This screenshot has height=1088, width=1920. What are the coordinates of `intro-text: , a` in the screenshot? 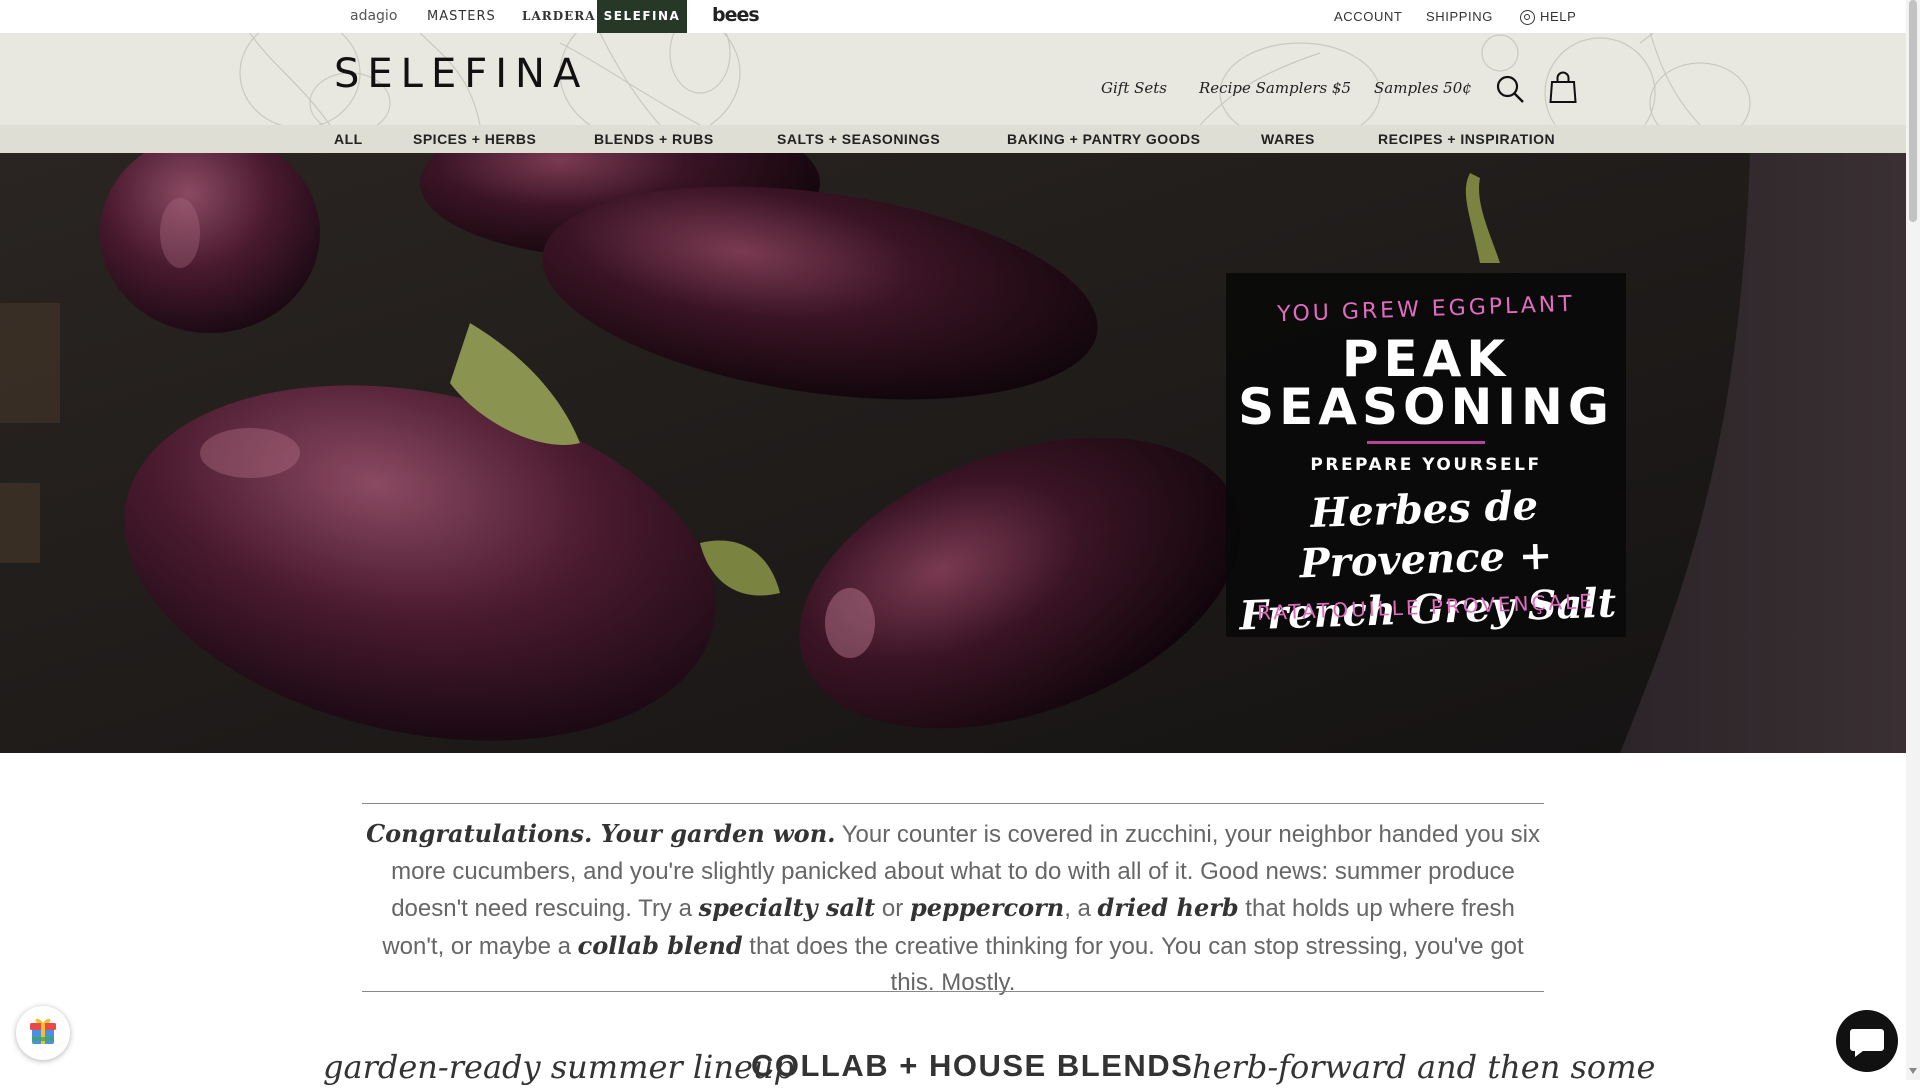 It's located at (1081, 908).